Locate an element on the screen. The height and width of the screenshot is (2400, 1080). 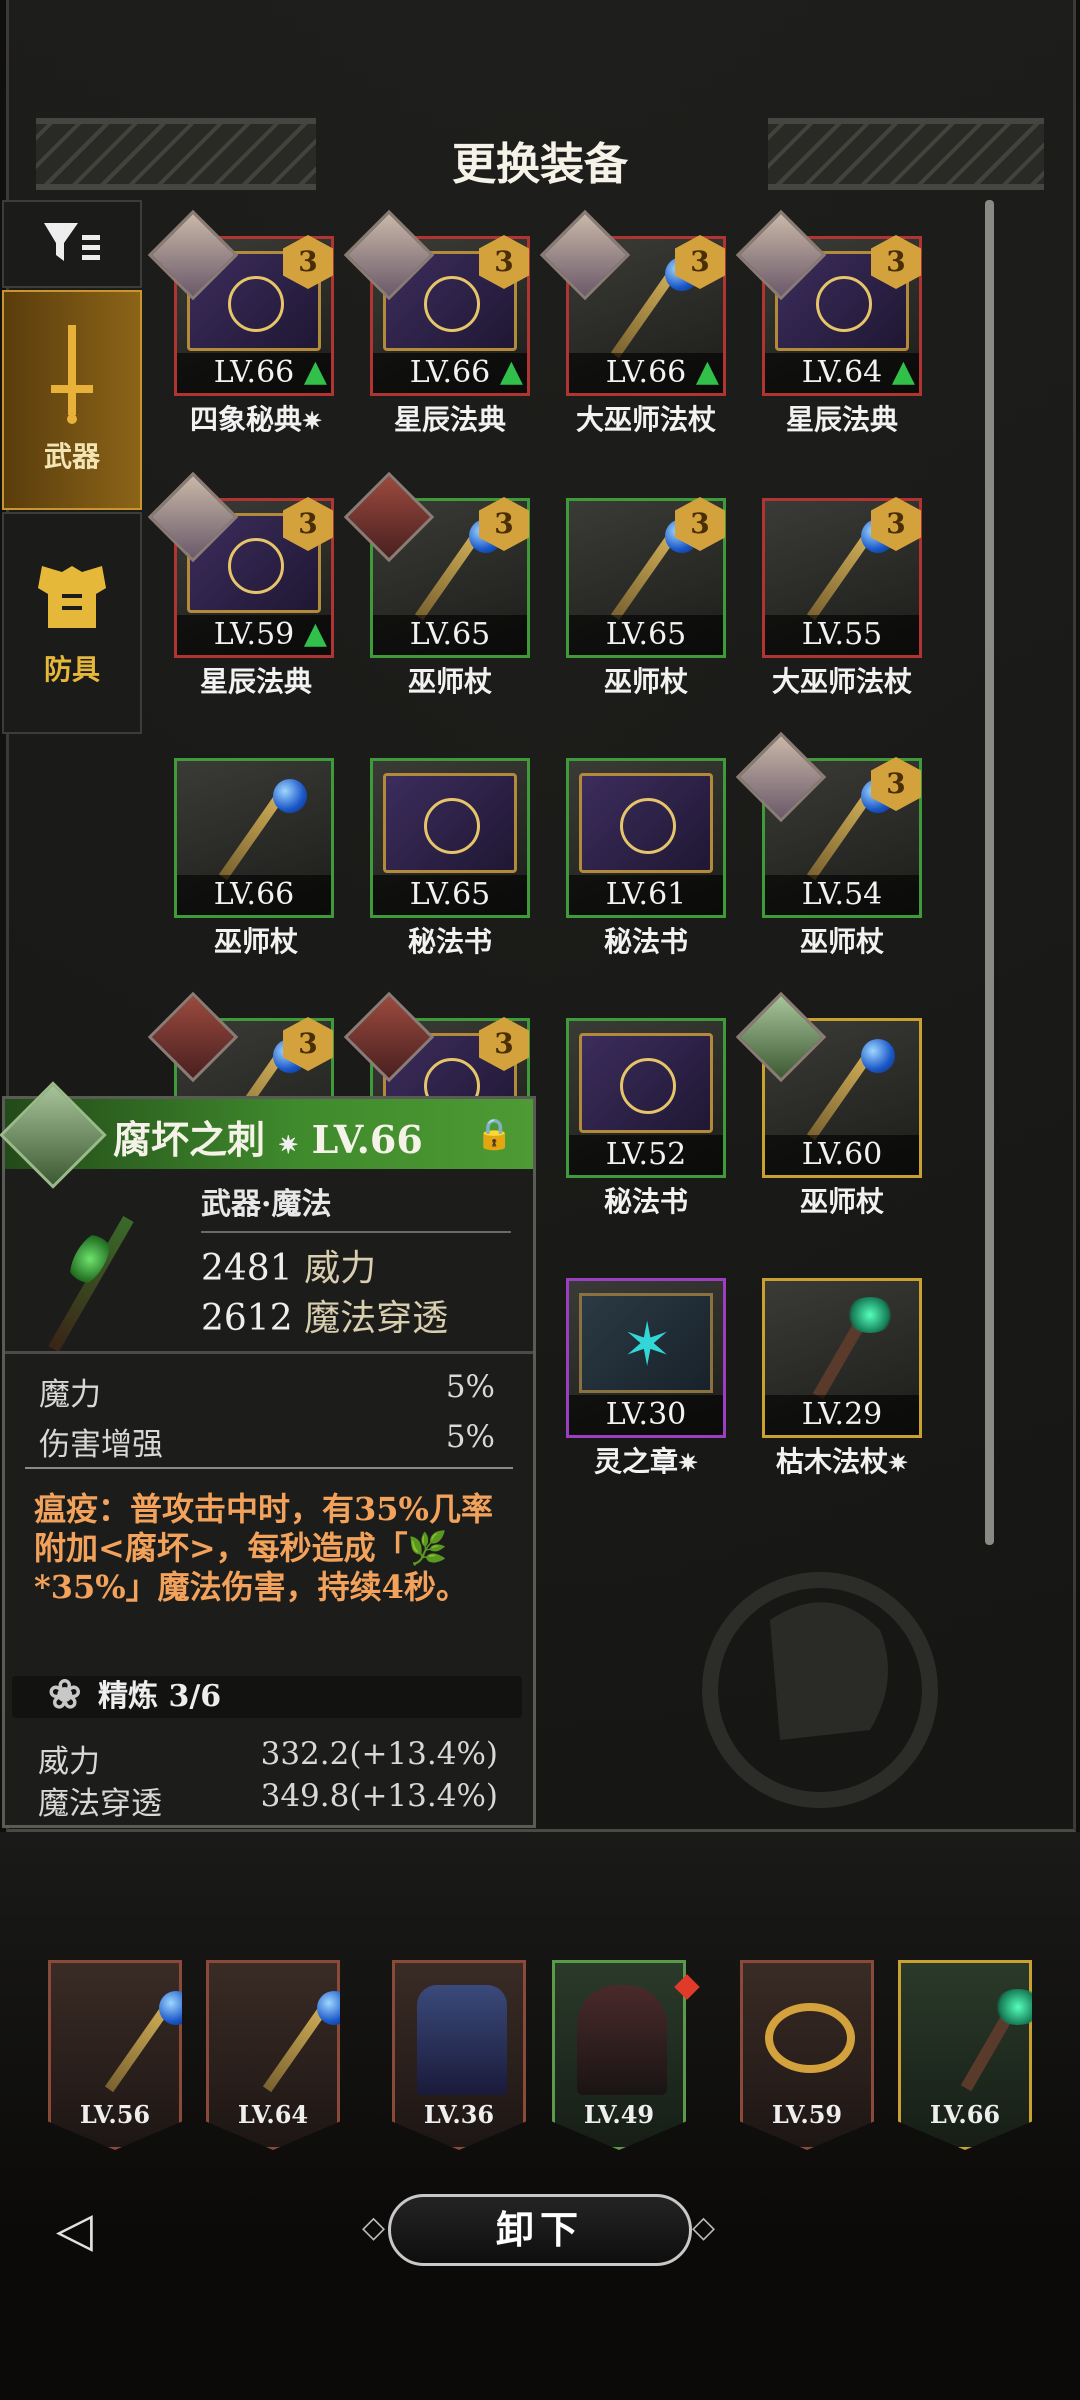
level-label: LV.30 is located at coordinates (646, 1415).